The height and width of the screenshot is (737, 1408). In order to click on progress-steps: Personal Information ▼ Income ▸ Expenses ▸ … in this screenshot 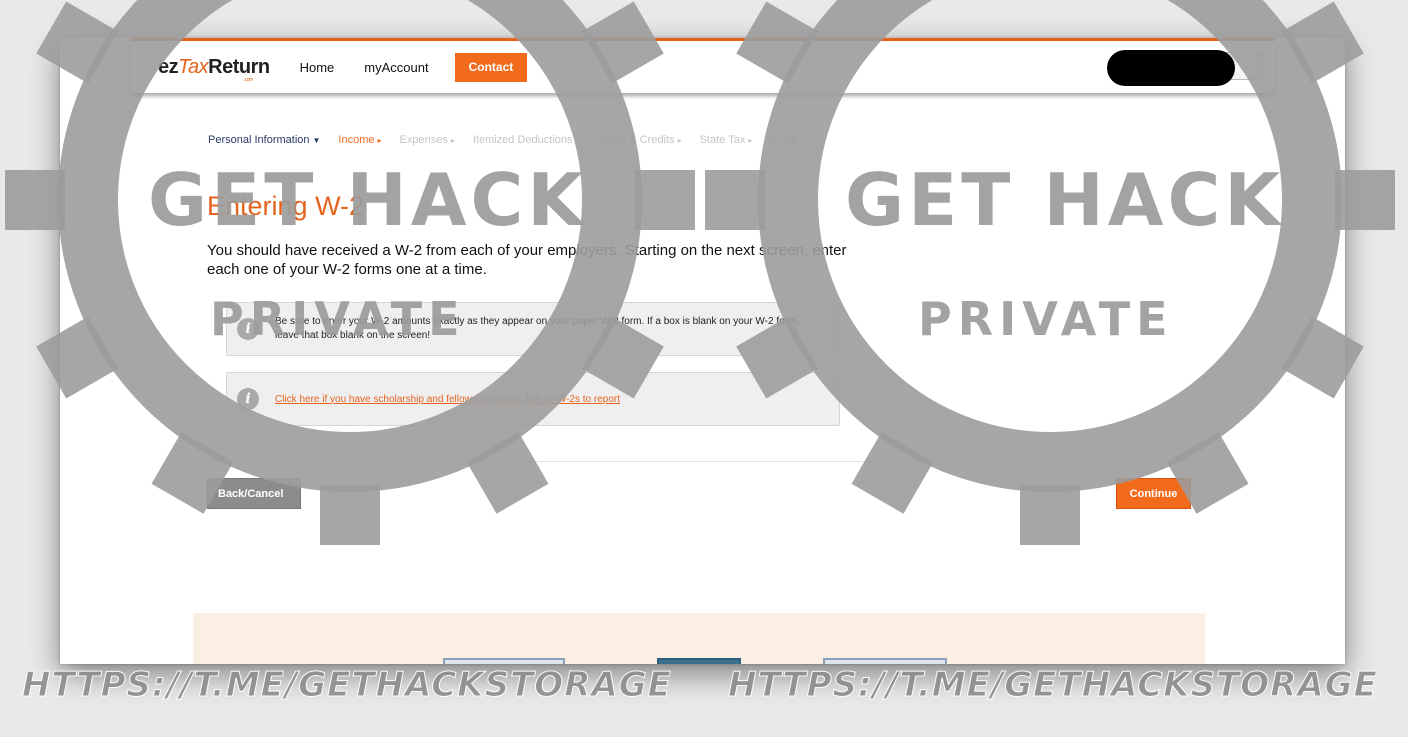, I will do `click(515, 140)`.